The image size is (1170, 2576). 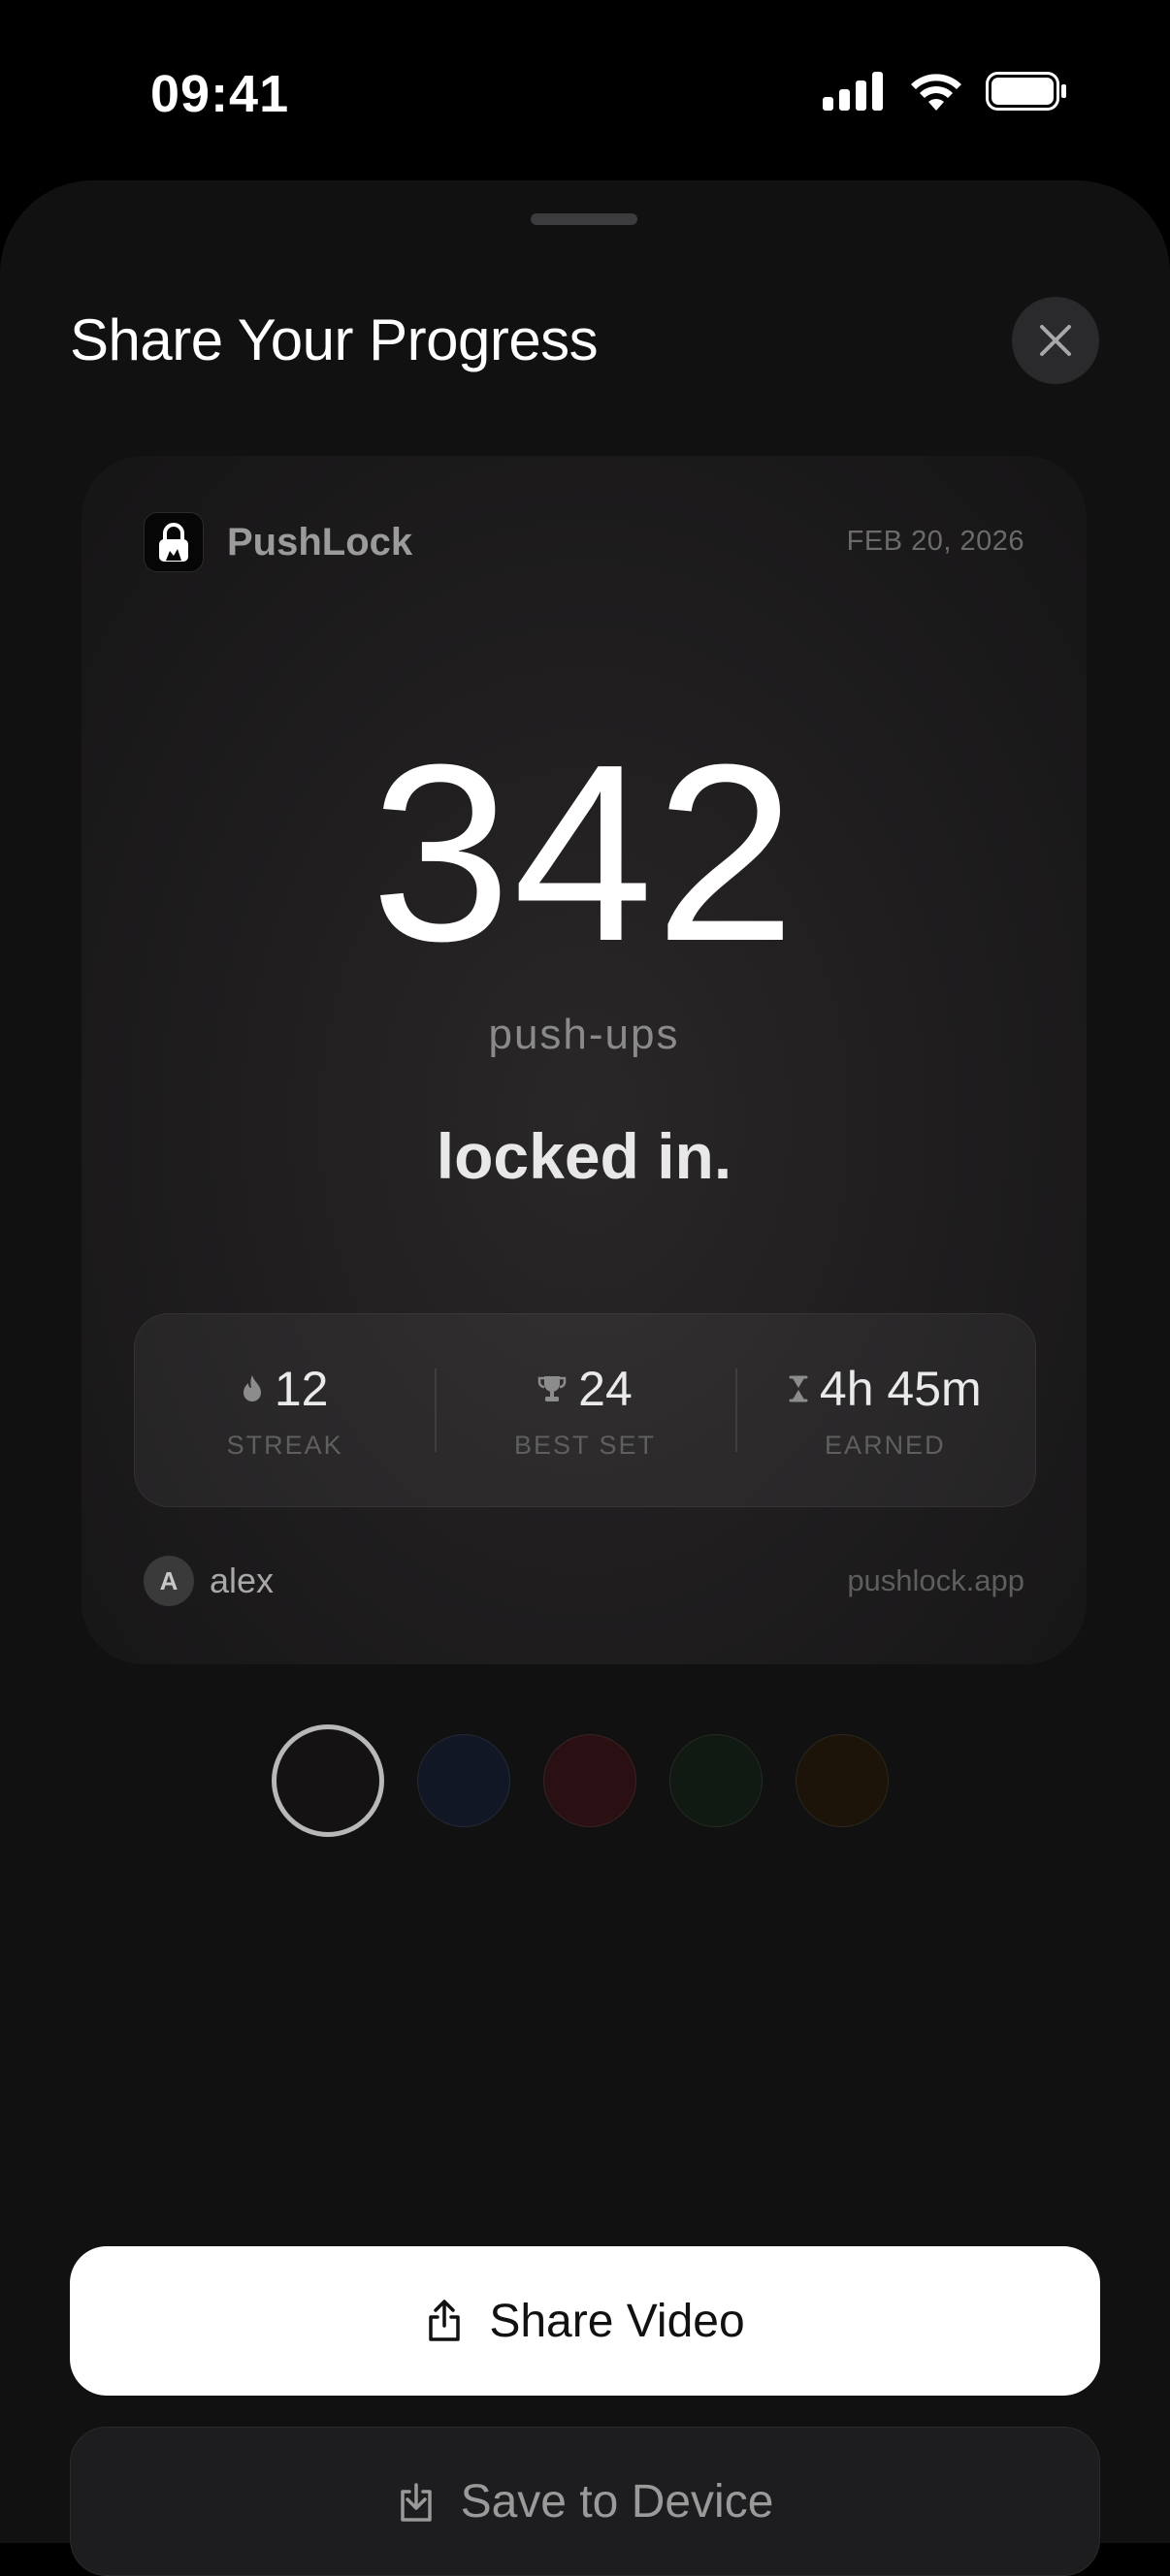 What do you see at coordinates (605, 1388) in the screenshot?
I see `stat-value: 24` at bounding box center [605, 1388].